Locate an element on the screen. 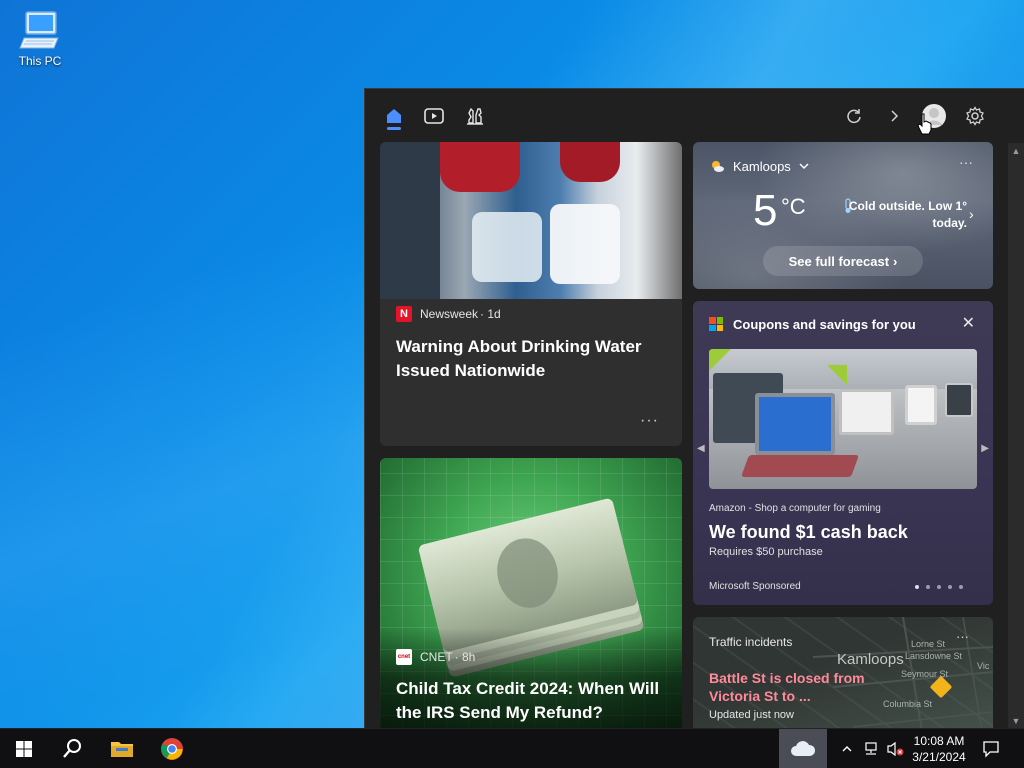  traffic-updated: Updated just now is located at coordinates (751, 715).